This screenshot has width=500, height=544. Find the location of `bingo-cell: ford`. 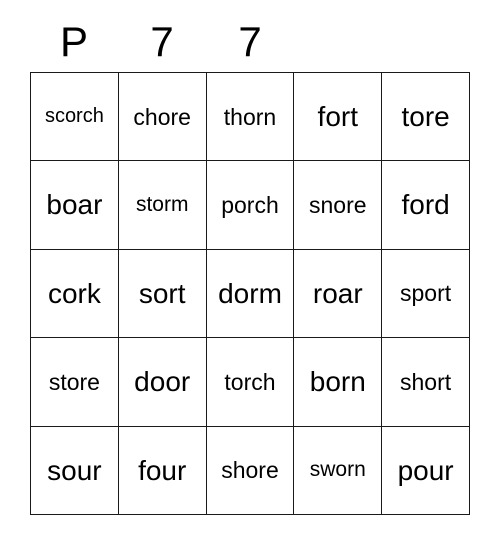

bingo-cell: ford is located at coordinates (426, 205).